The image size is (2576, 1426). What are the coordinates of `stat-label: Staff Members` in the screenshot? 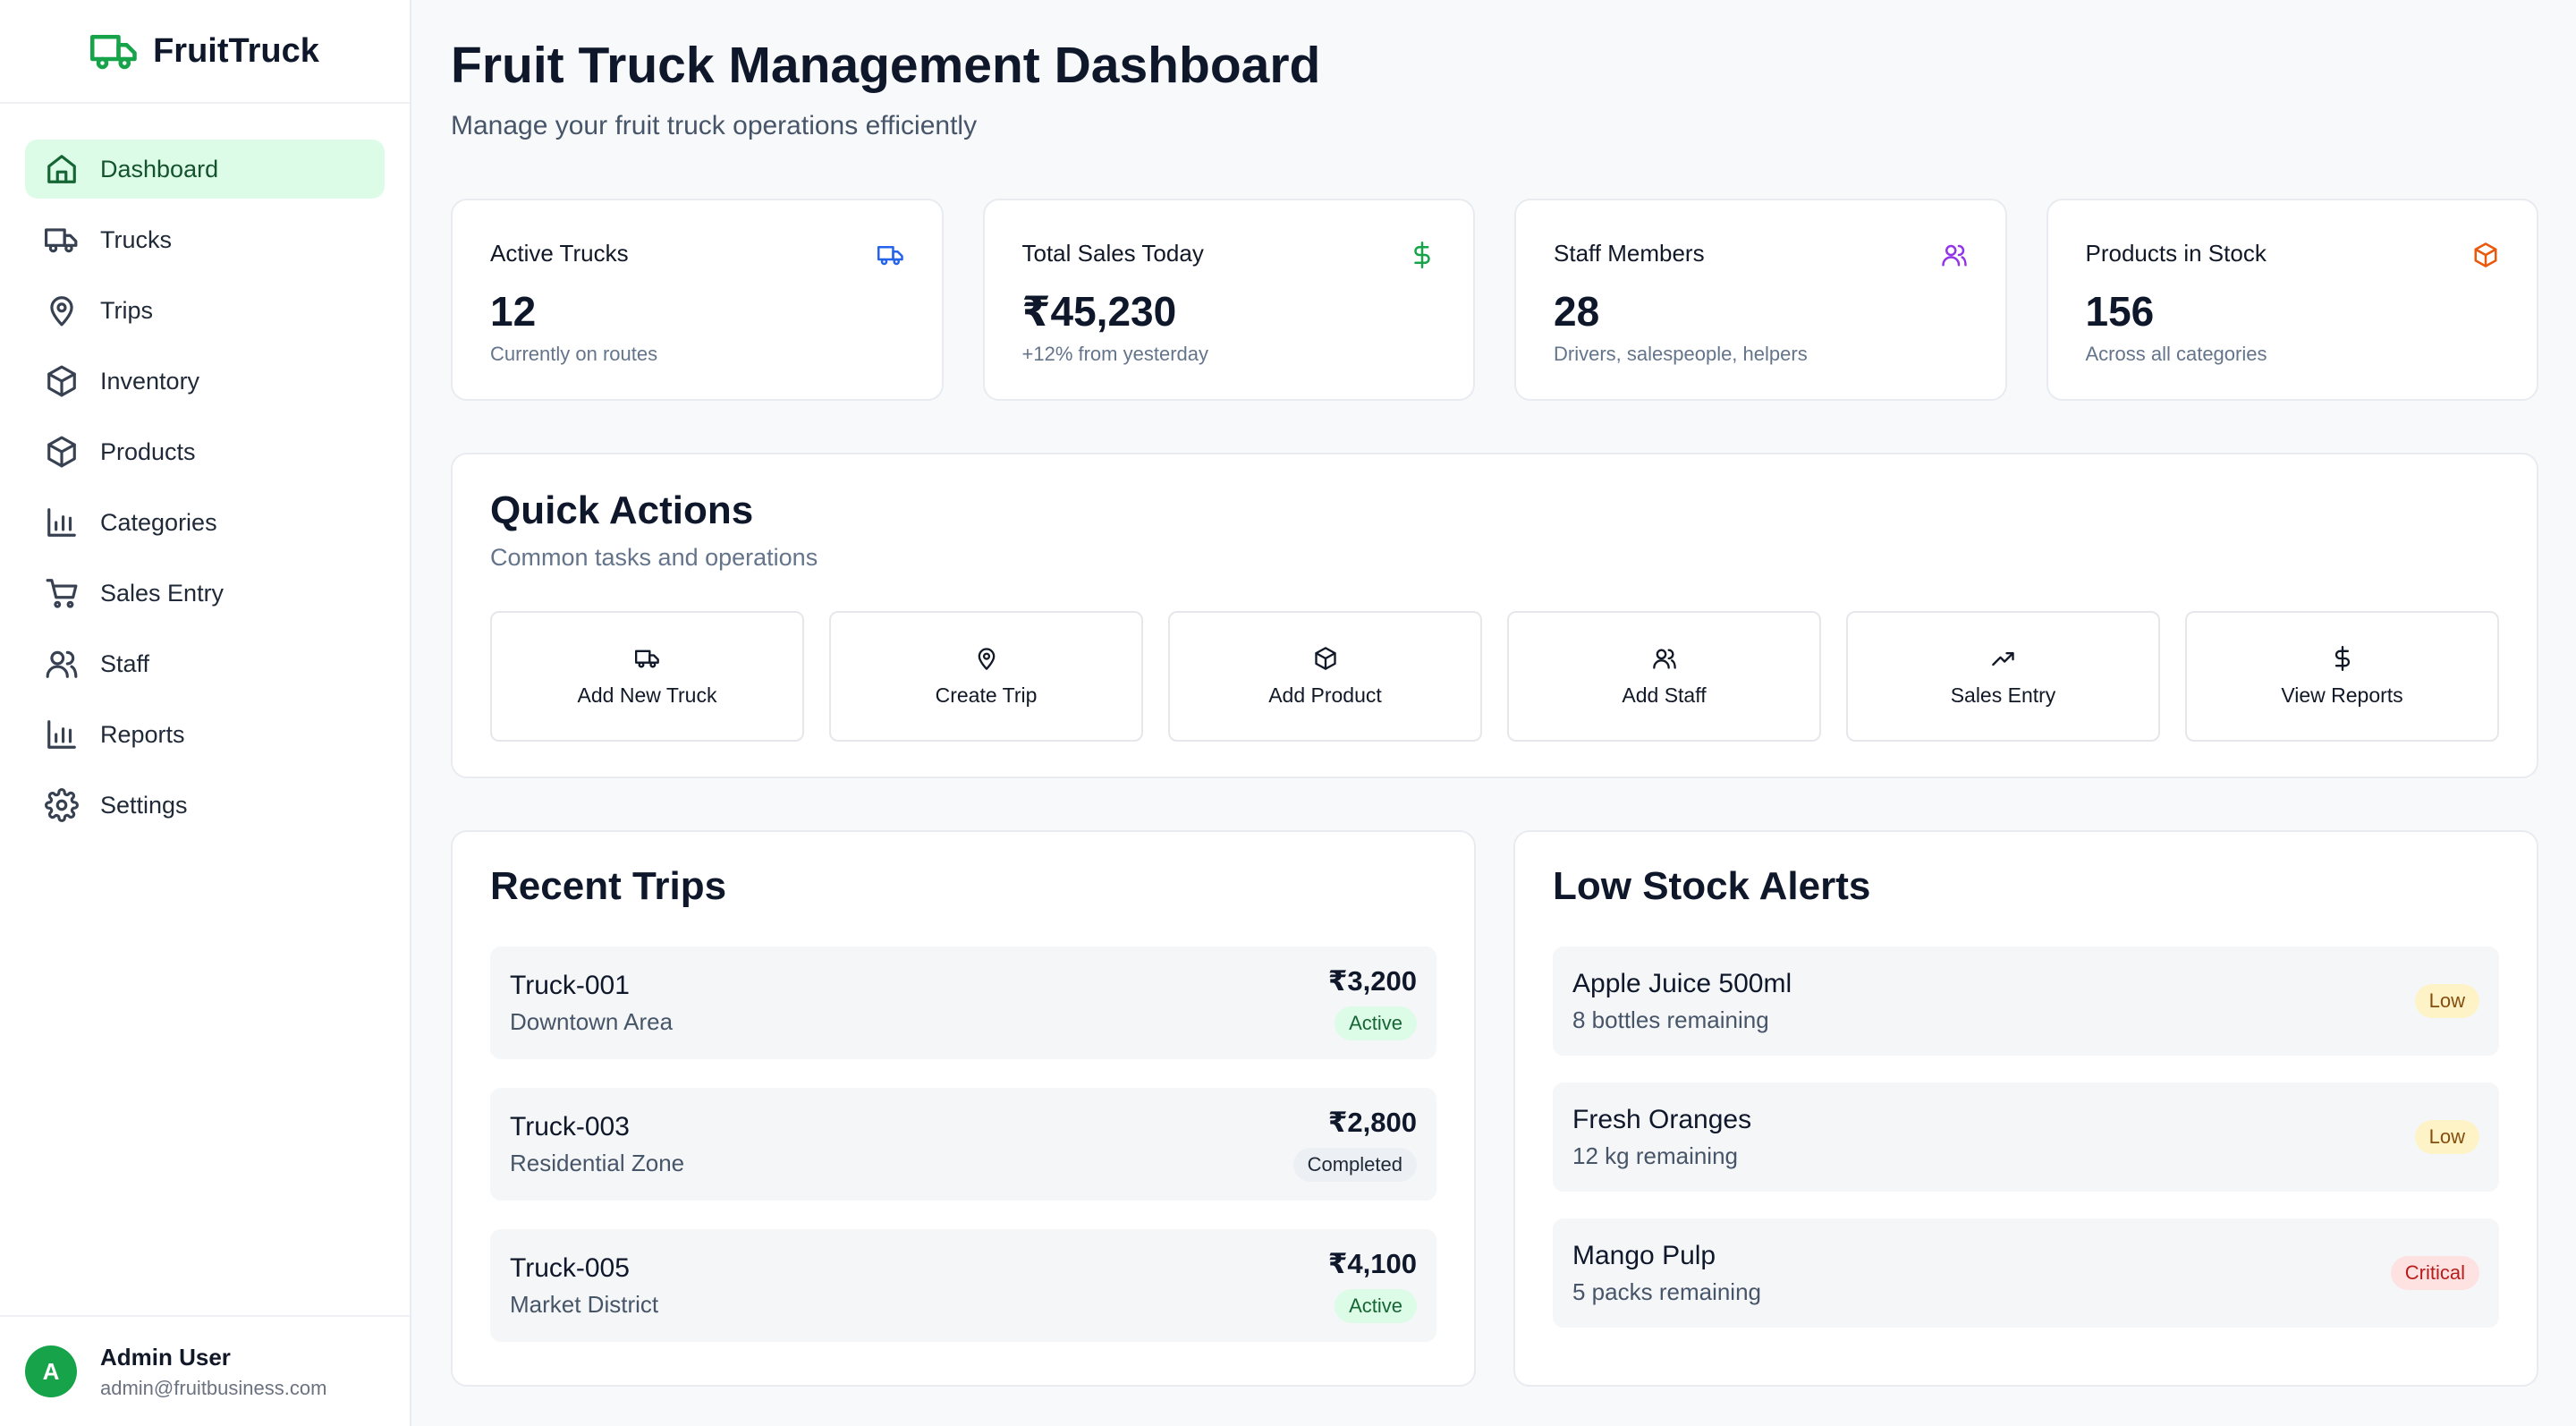 It's located at (1629, 254).